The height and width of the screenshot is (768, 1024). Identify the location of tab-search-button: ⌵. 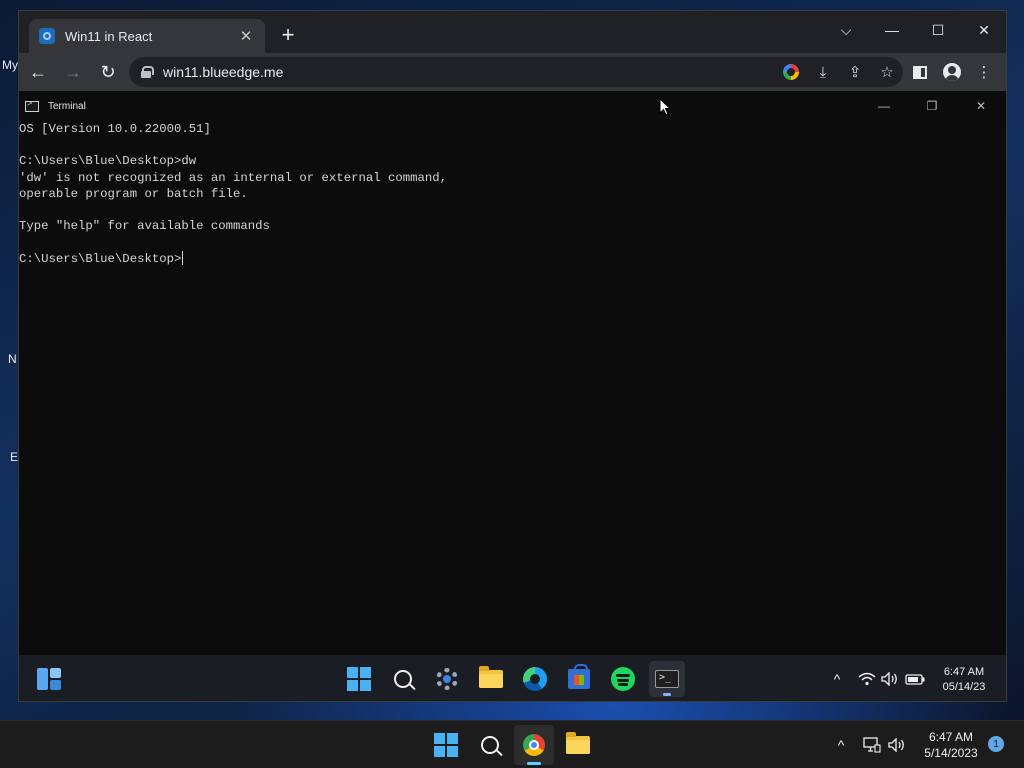
(846, 30).